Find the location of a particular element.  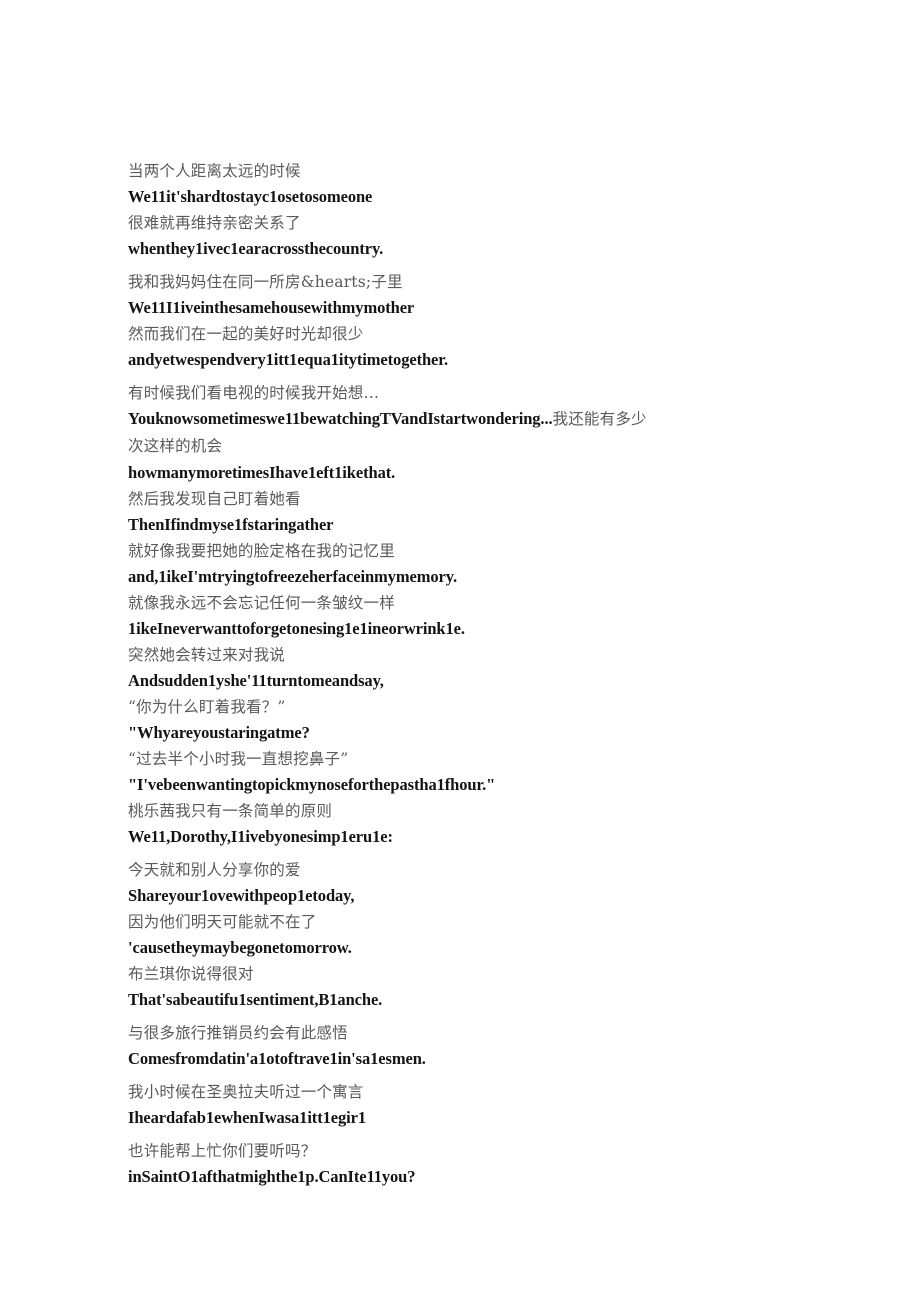

transcript-line-english: We11I1iveinthesamehousewithmymother is located at coordinates (271, 307).